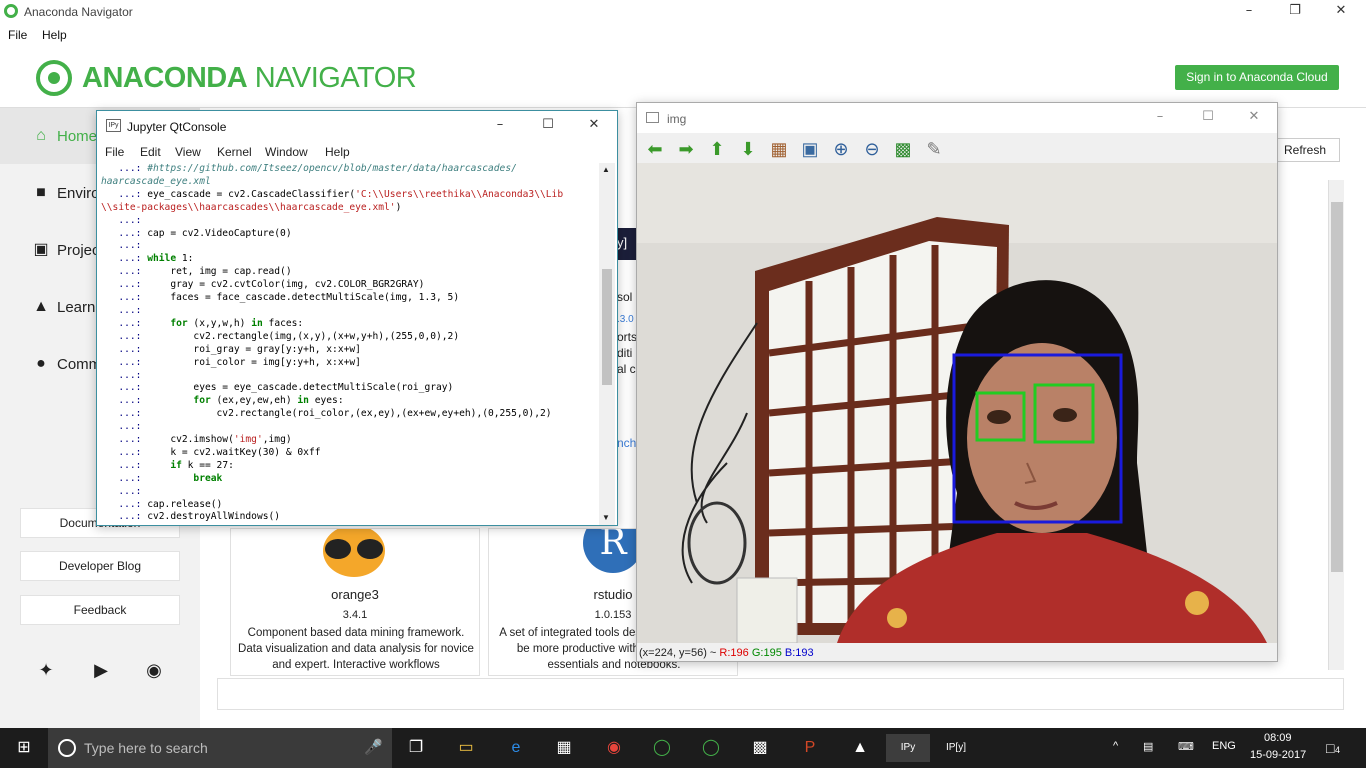 The width and height of the screenshot is (1366, 768). What do you see at coordinates (355, 615) in the screenshot?
I see `card-version: 3.4.1` at bounding box center [355, 615].